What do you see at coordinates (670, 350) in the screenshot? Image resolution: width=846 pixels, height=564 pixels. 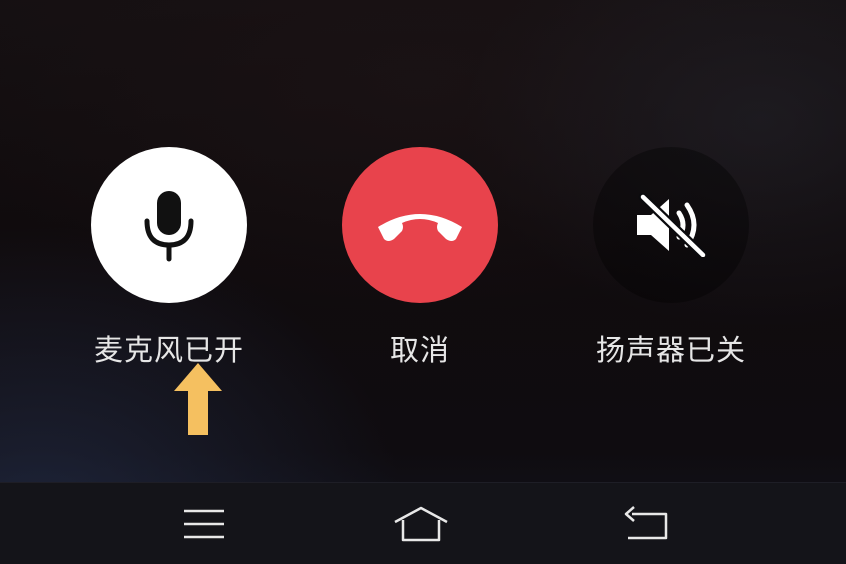 I see `speaker-label: 扬声器已关` at bounding box center [670, 350].